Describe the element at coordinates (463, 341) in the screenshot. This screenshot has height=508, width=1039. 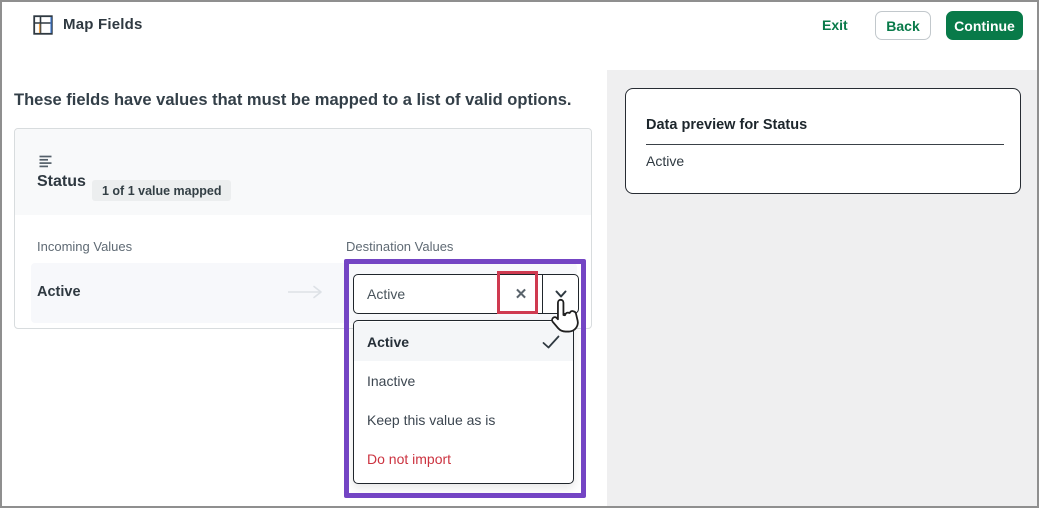
I see `menu-option-active: Active` at that location.